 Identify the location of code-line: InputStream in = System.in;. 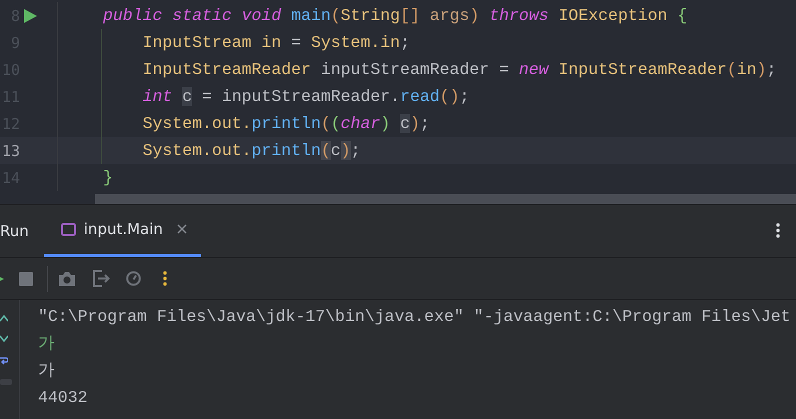
(276, 42).